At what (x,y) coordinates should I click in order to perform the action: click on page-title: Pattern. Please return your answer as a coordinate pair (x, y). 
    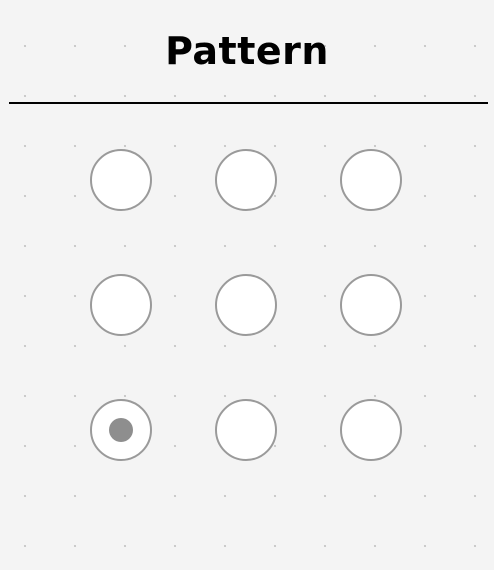
    Looking at the image, I should click on (247, 51).